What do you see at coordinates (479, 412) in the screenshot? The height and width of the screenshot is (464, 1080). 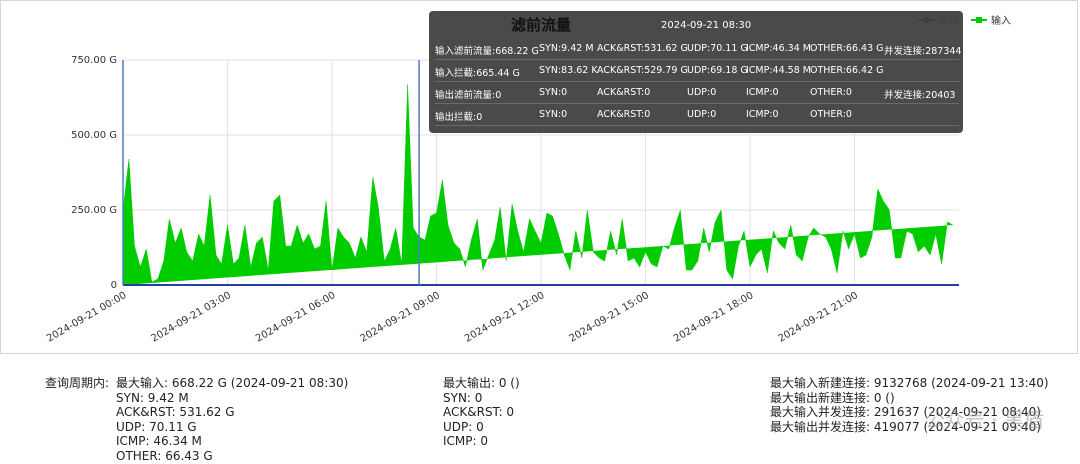 I see `summary-line: ACK&RST: 0` at bounding box center [479, 412].